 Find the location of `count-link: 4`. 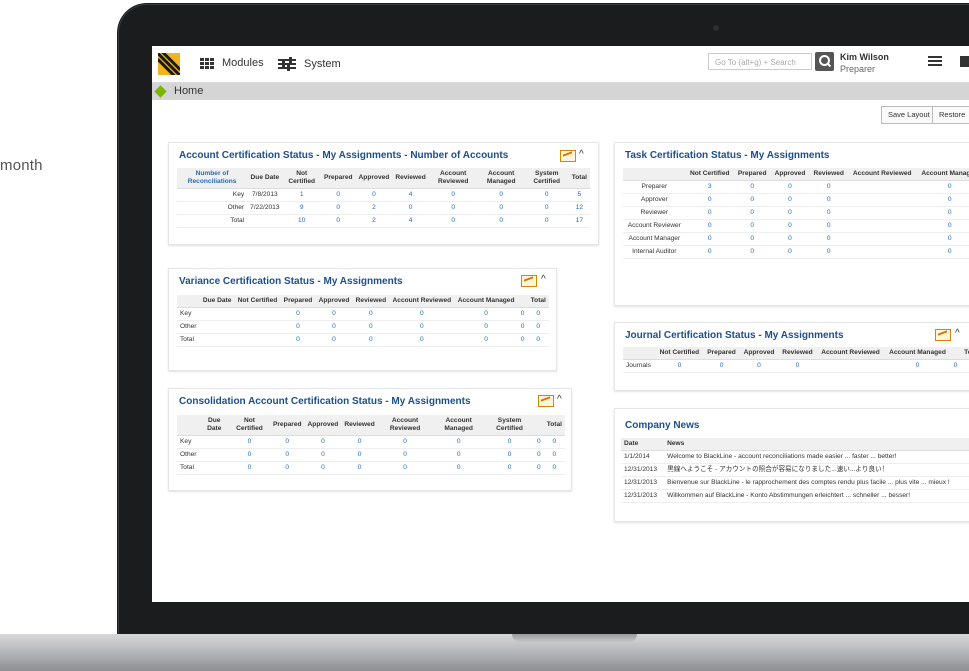

count-link: 4 is located at coordinates (410, 195).